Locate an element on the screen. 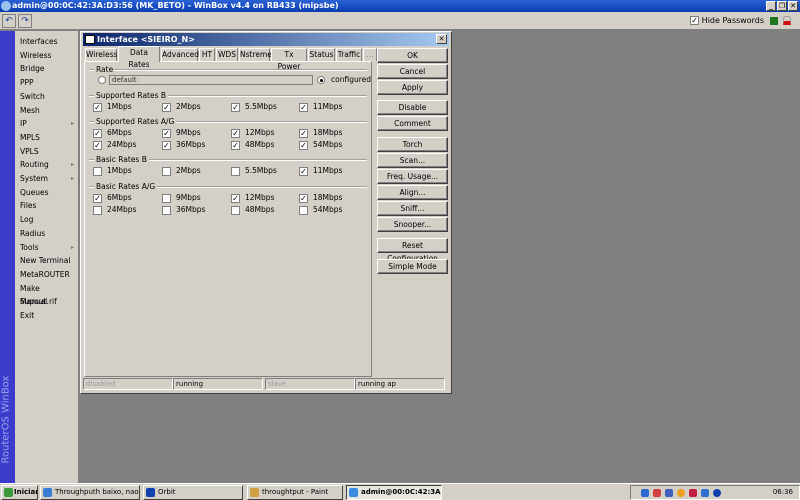 The image size is (800, 500). checkbox-basic-rates-a-g-24mbps: 24Mbps is located at coordinates (114, 210).